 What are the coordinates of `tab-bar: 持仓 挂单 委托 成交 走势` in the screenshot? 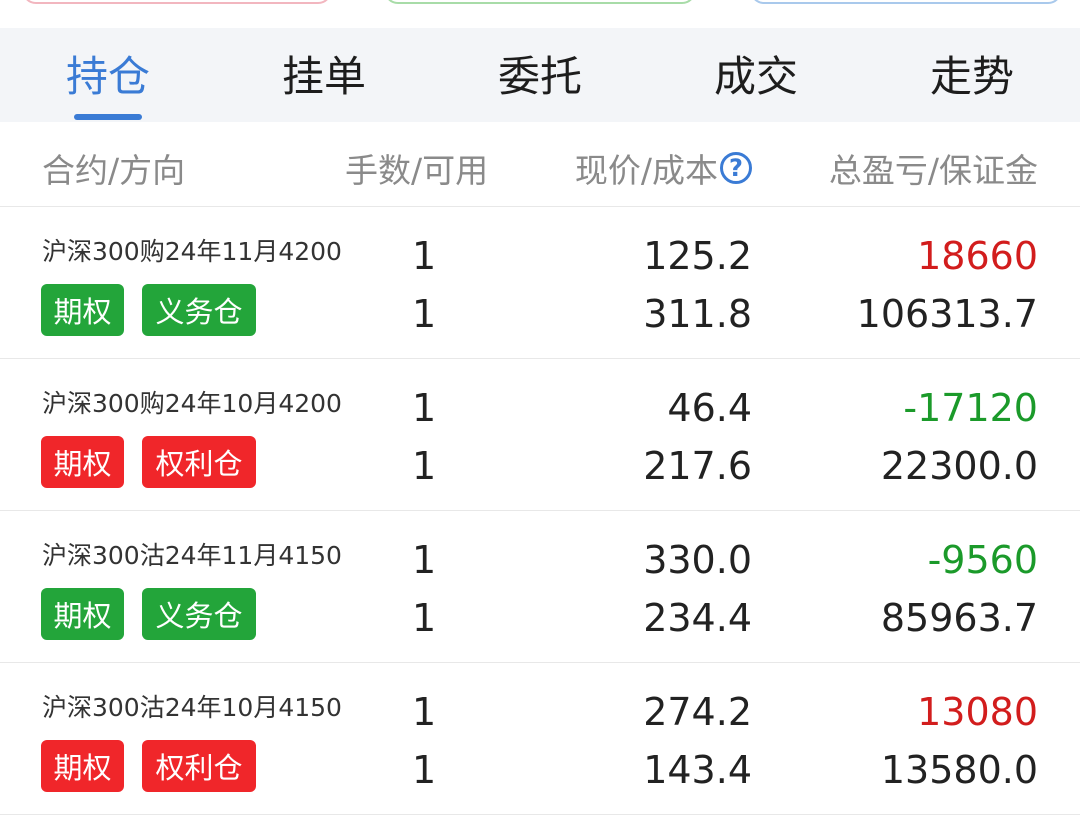 It's located at (540, 75).